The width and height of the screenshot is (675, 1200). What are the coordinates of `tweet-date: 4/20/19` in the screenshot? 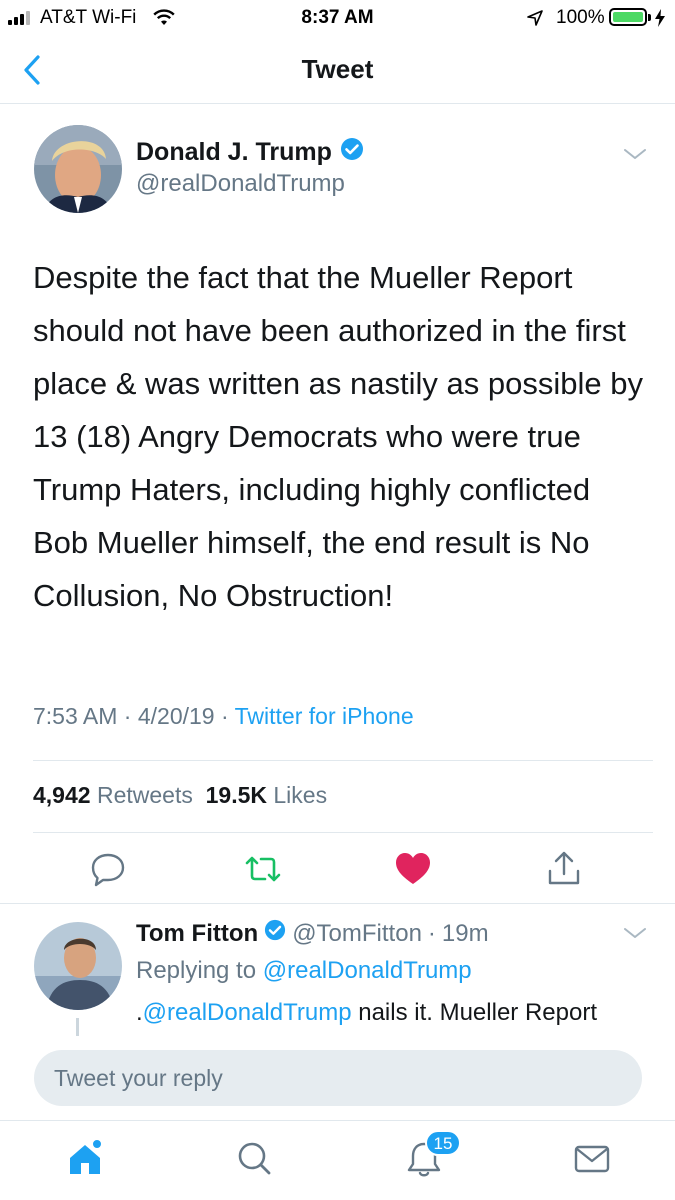 It's located at (176, 716).